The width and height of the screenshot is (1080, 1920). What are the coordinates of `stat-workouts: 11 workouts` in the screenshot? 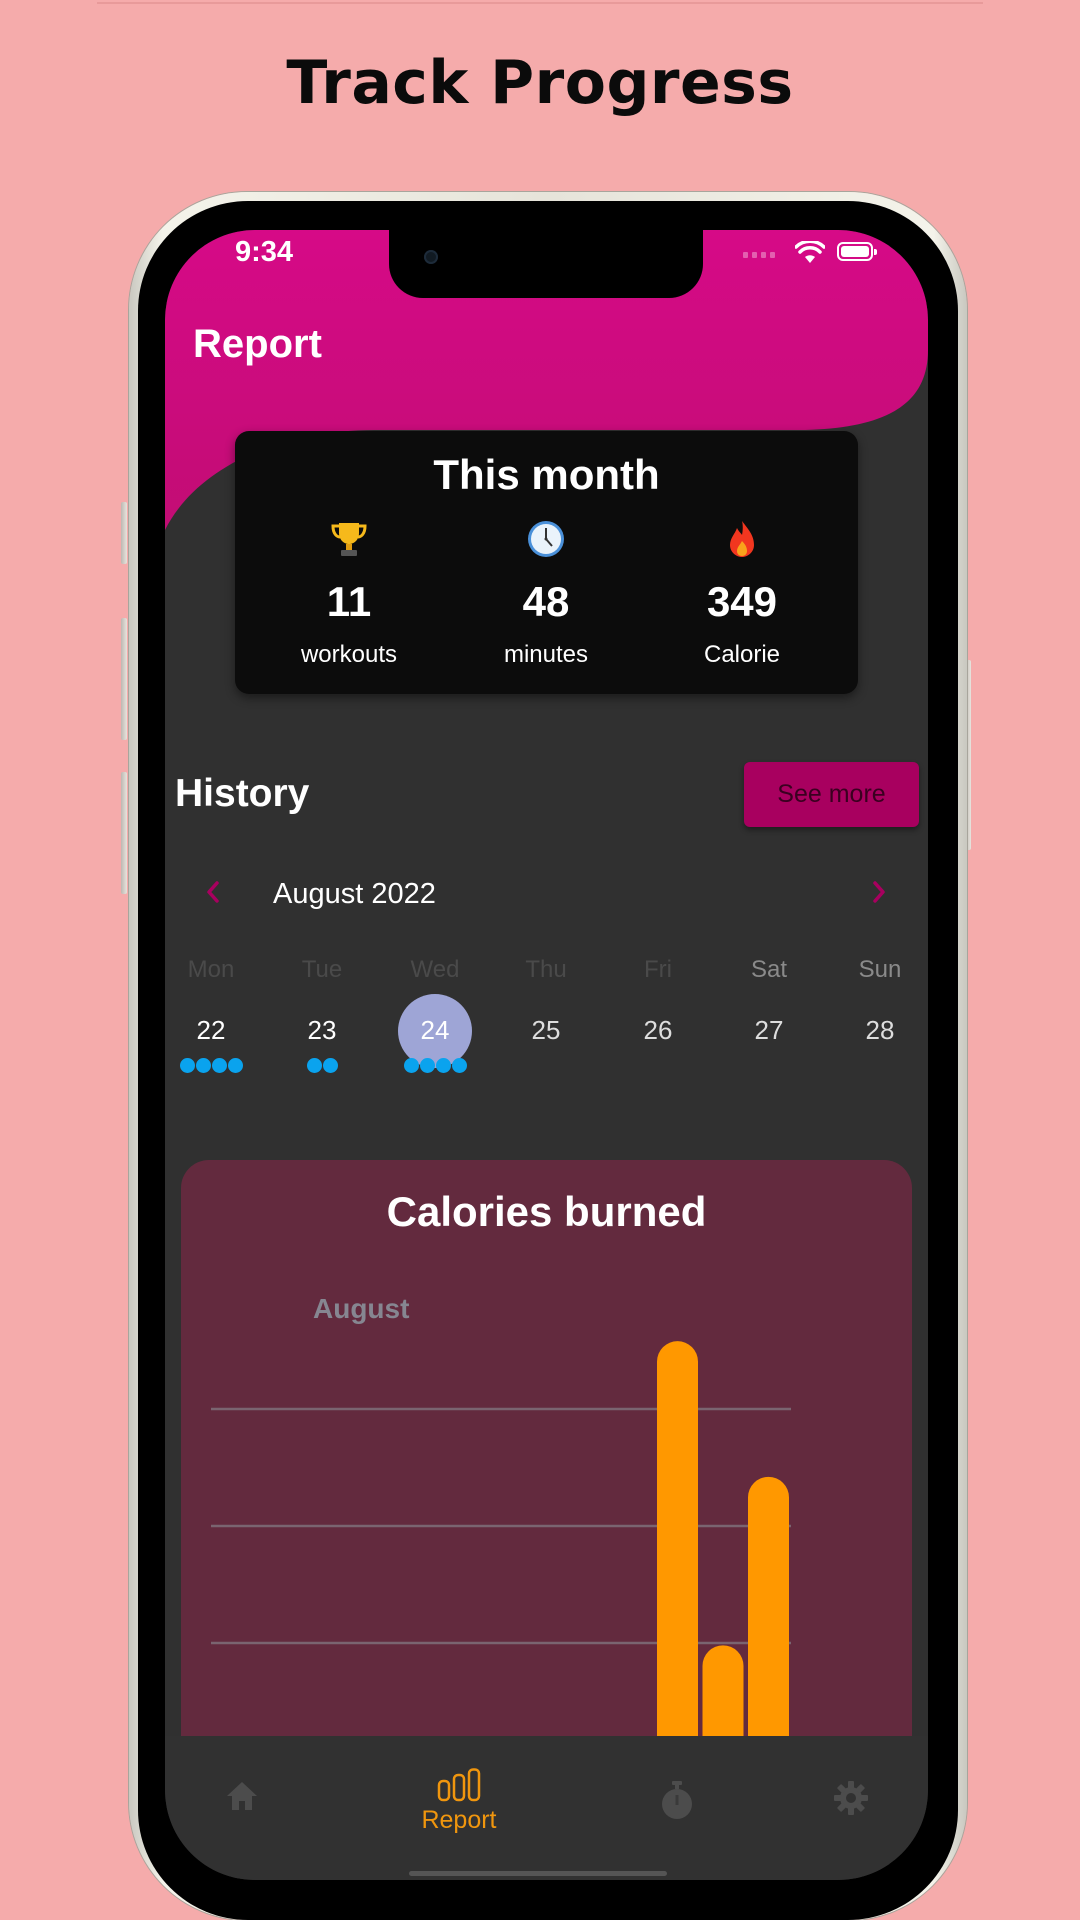 It's located at (349, 594).